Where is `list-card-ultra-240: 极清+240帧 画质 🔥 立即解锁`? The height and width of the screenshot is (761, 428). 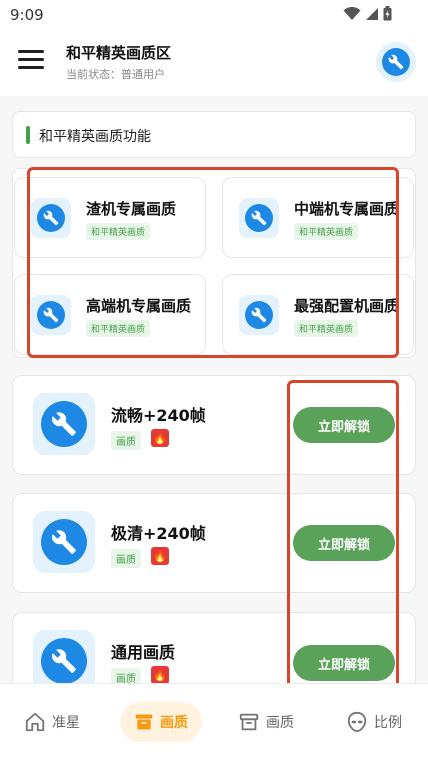 list-card-ultra-240: 极清+240帧 画质 🔥 立即解锁 is located at coordinates (214, 543).